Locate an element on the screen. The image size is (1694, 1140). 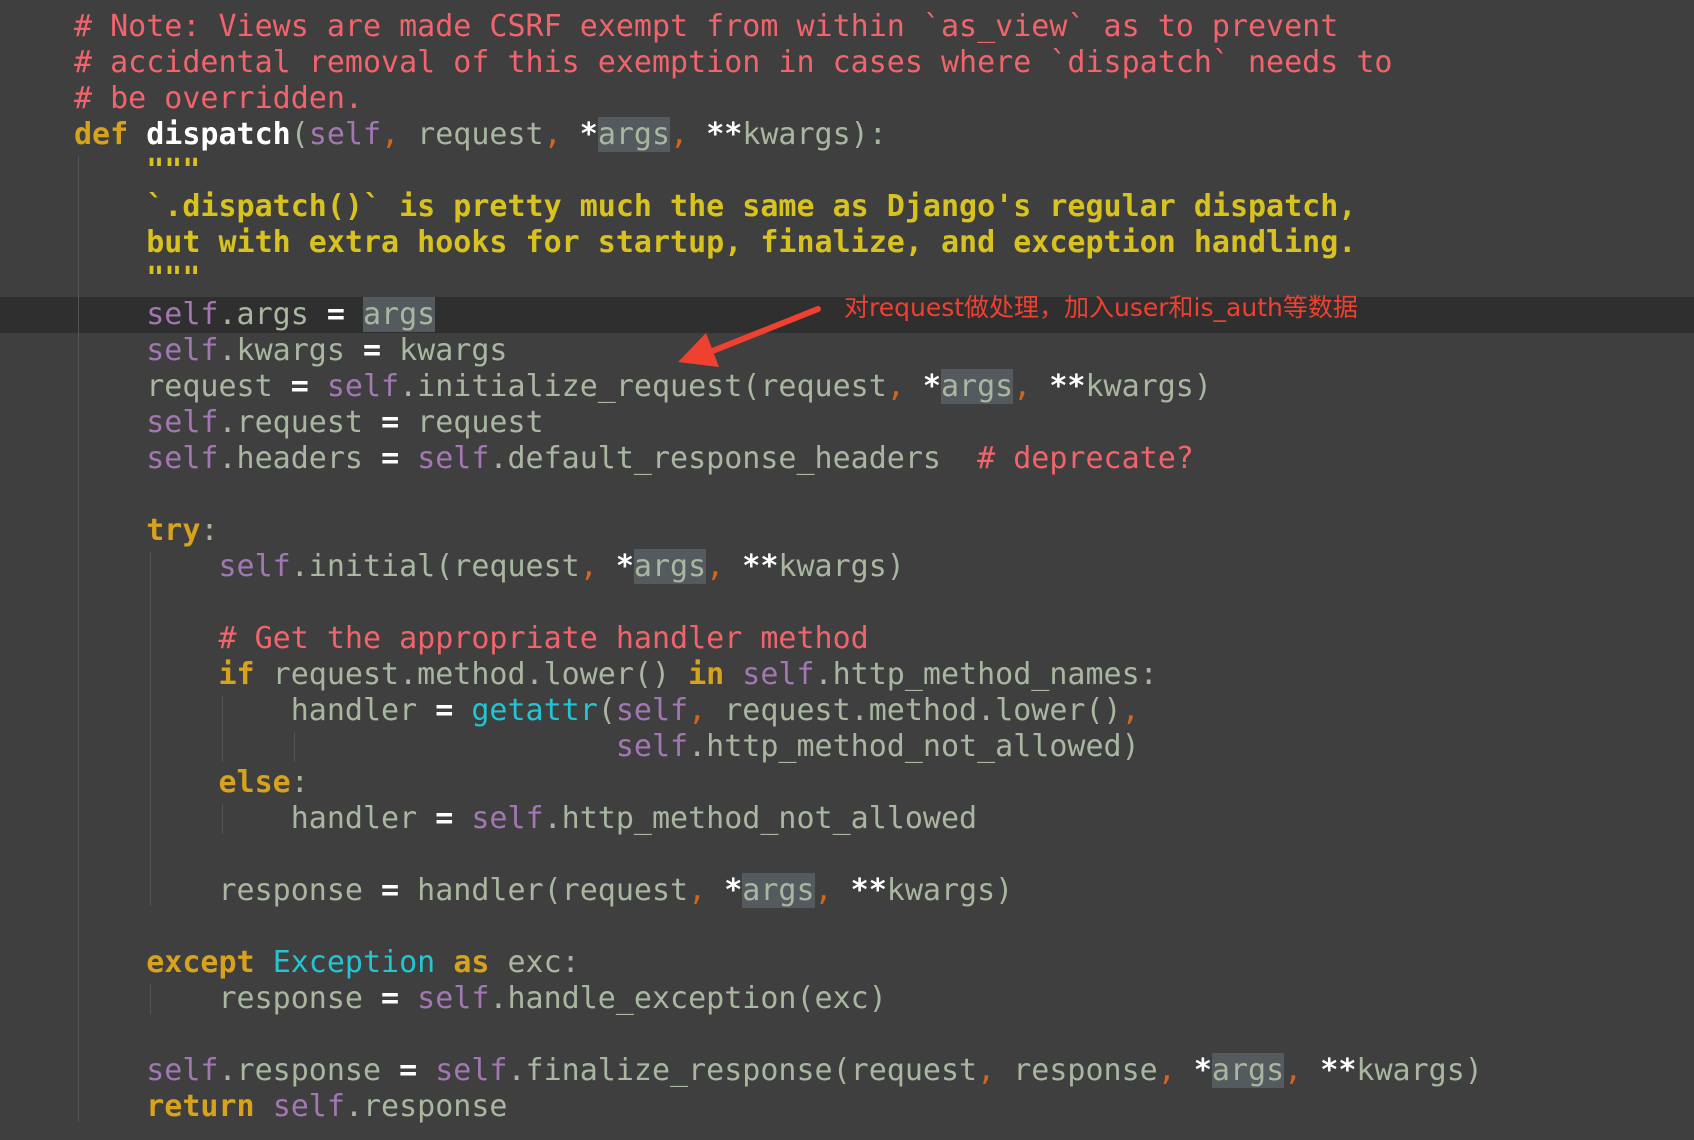
annotation-text: 对request做处理，加入user和is_auth等数据 is located at coordinates (1101, 307).